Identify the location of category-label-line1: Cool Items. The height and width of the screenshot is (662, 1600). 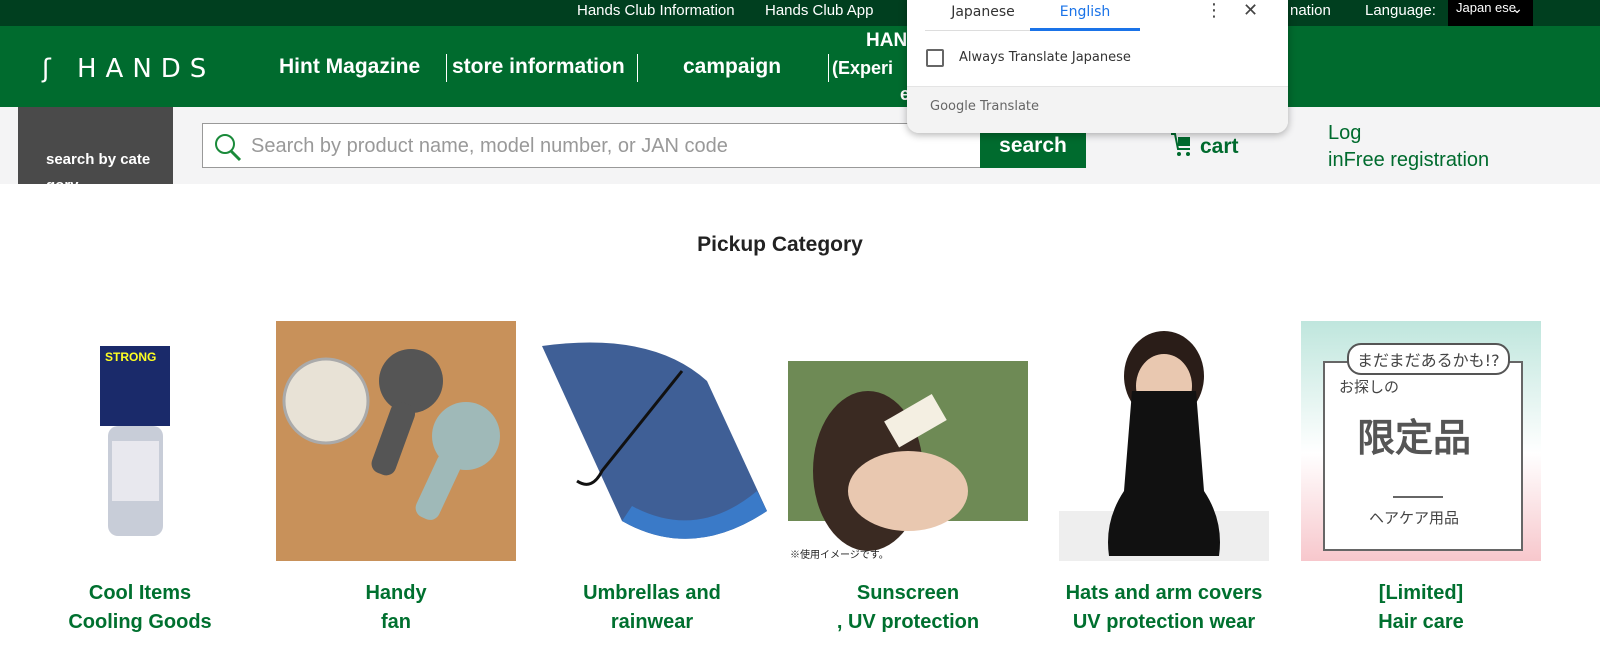
(140, 593).